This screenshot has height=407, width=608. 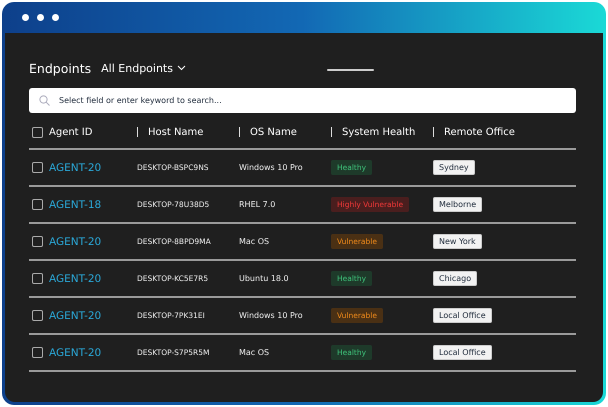 What do you see at coordinates (257, 204) in the screenshot?
I see `os-name: RHEL 7.0` at bounding box center [257, 204].